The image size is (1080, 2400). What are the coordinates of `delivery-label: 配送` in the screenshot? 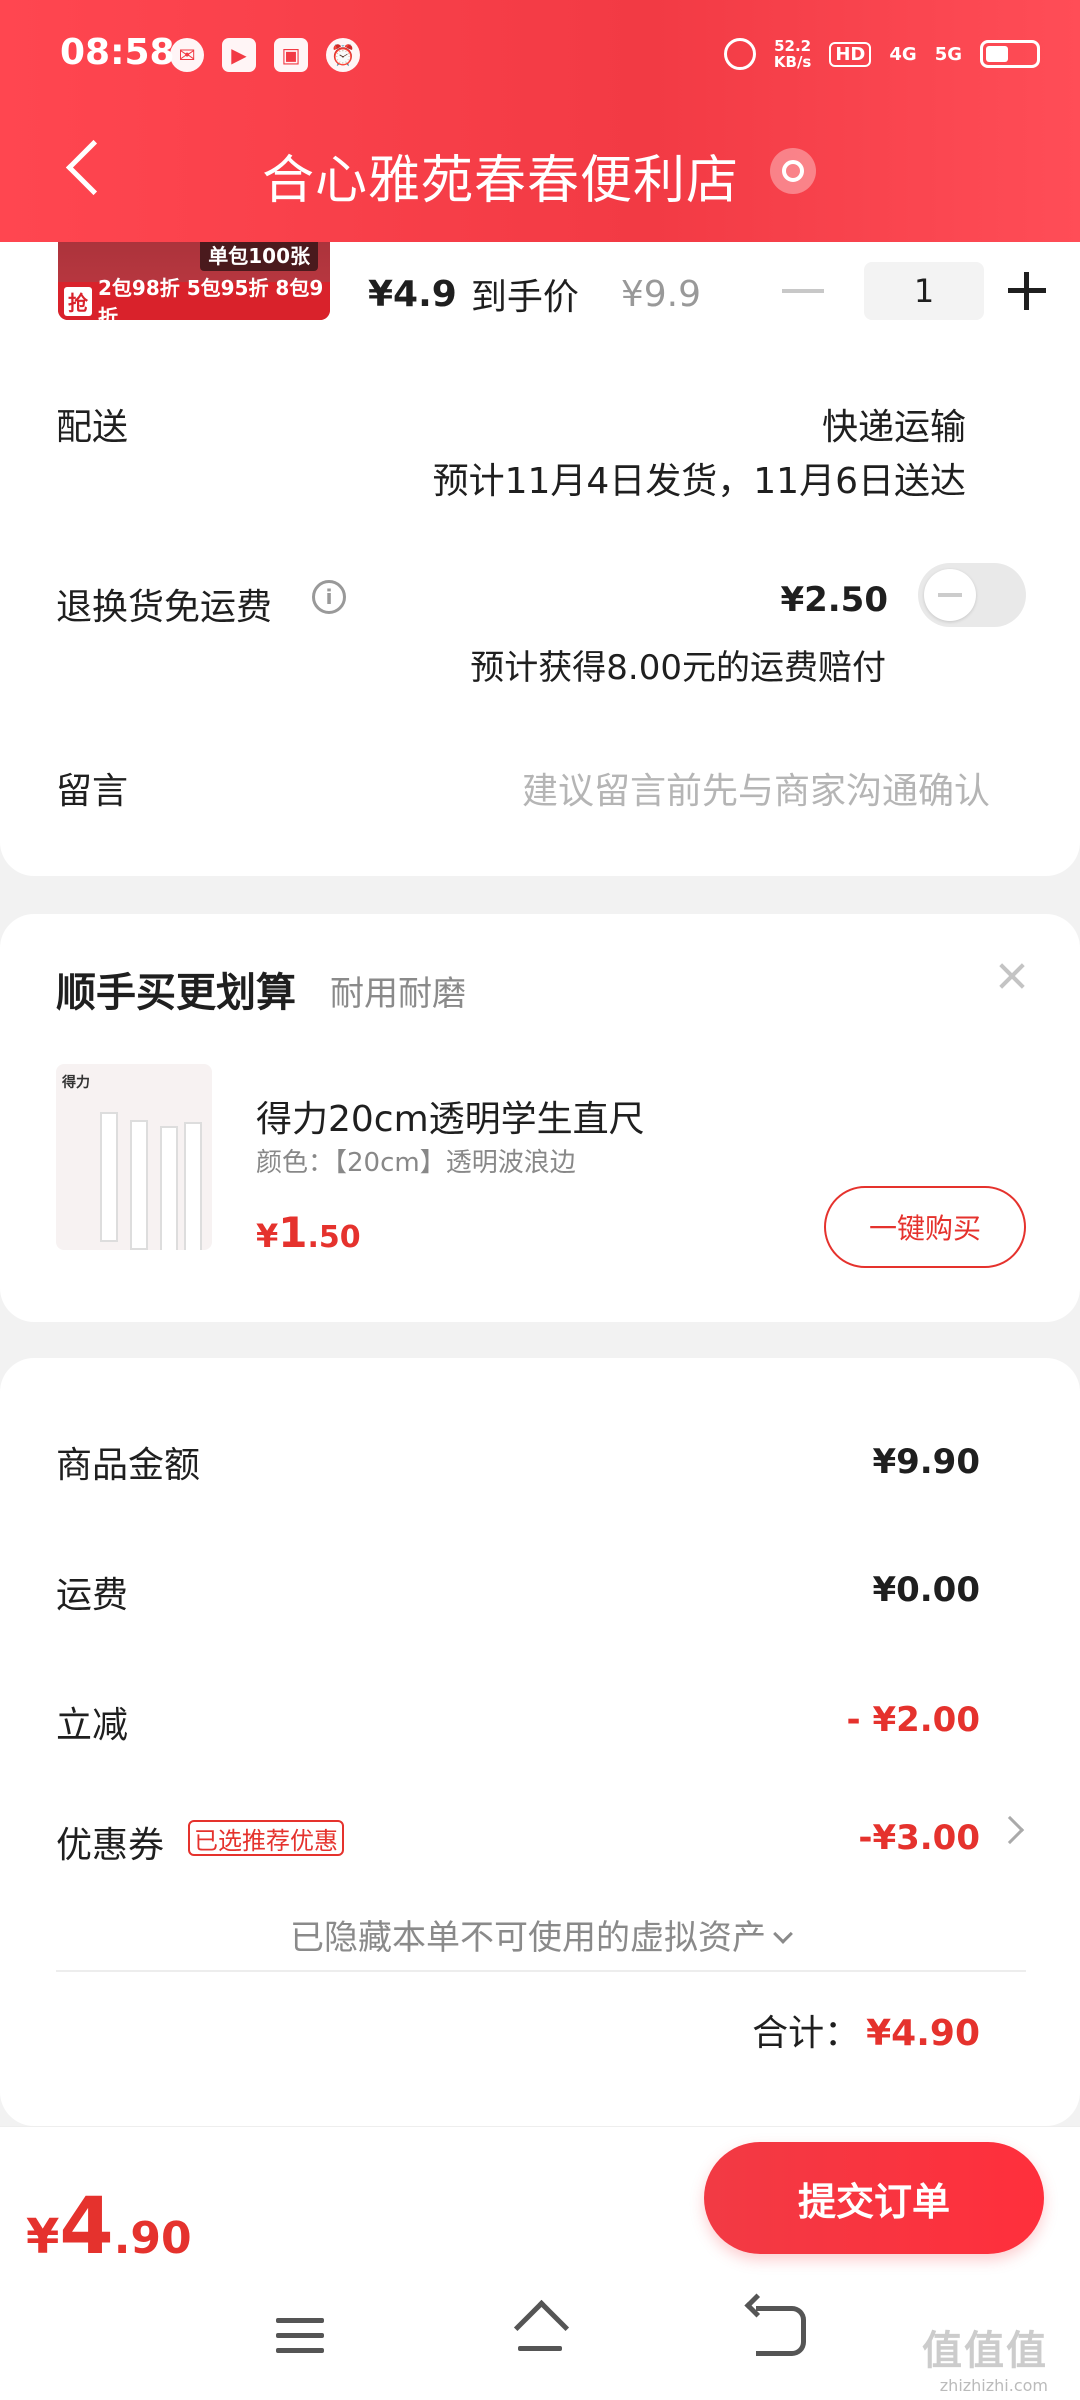 It's located at (92, 427).